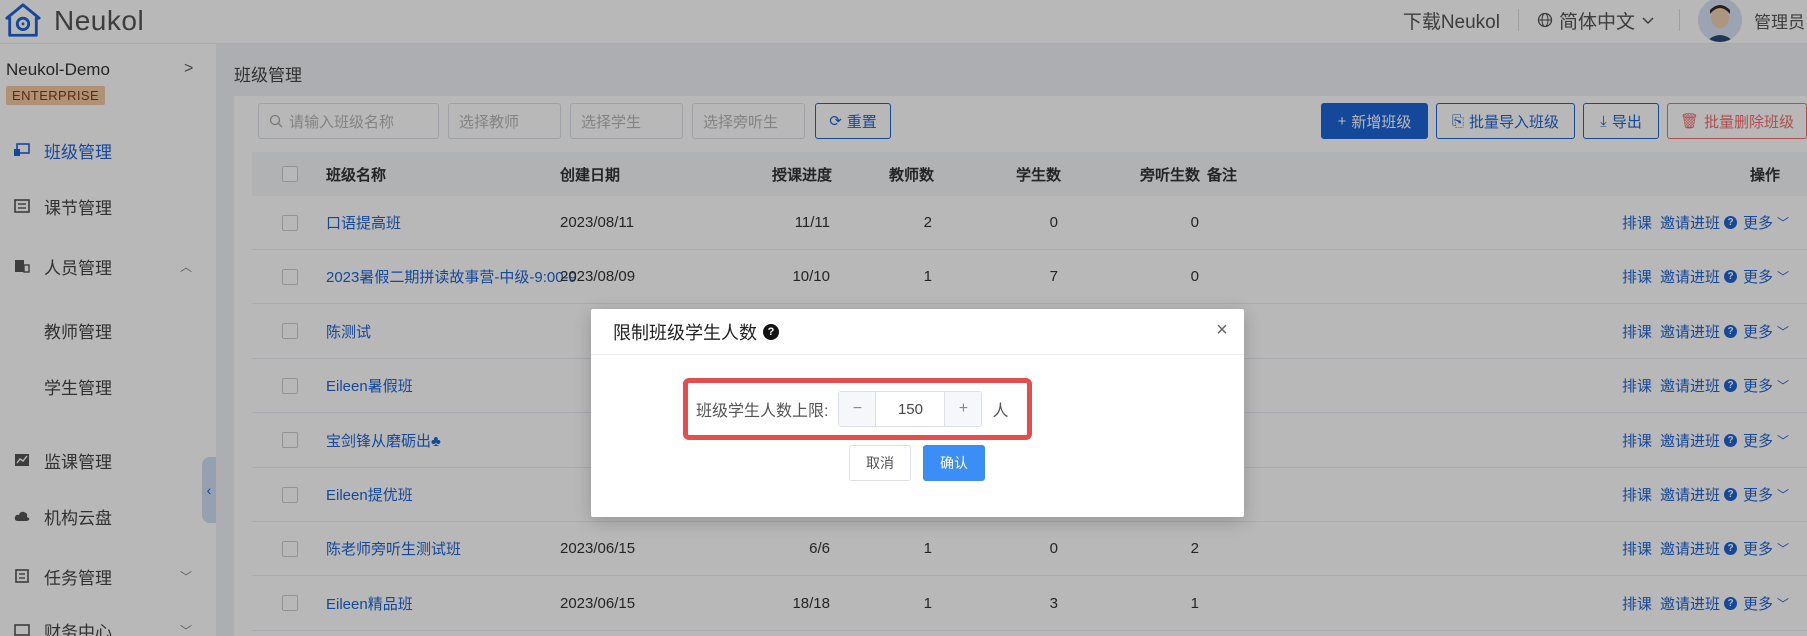 The image size is (1807, 636). Describe the element at coordinates (685, 332) in the screenshot. I see `dialog-title: 限制班级学生人数` at that location.